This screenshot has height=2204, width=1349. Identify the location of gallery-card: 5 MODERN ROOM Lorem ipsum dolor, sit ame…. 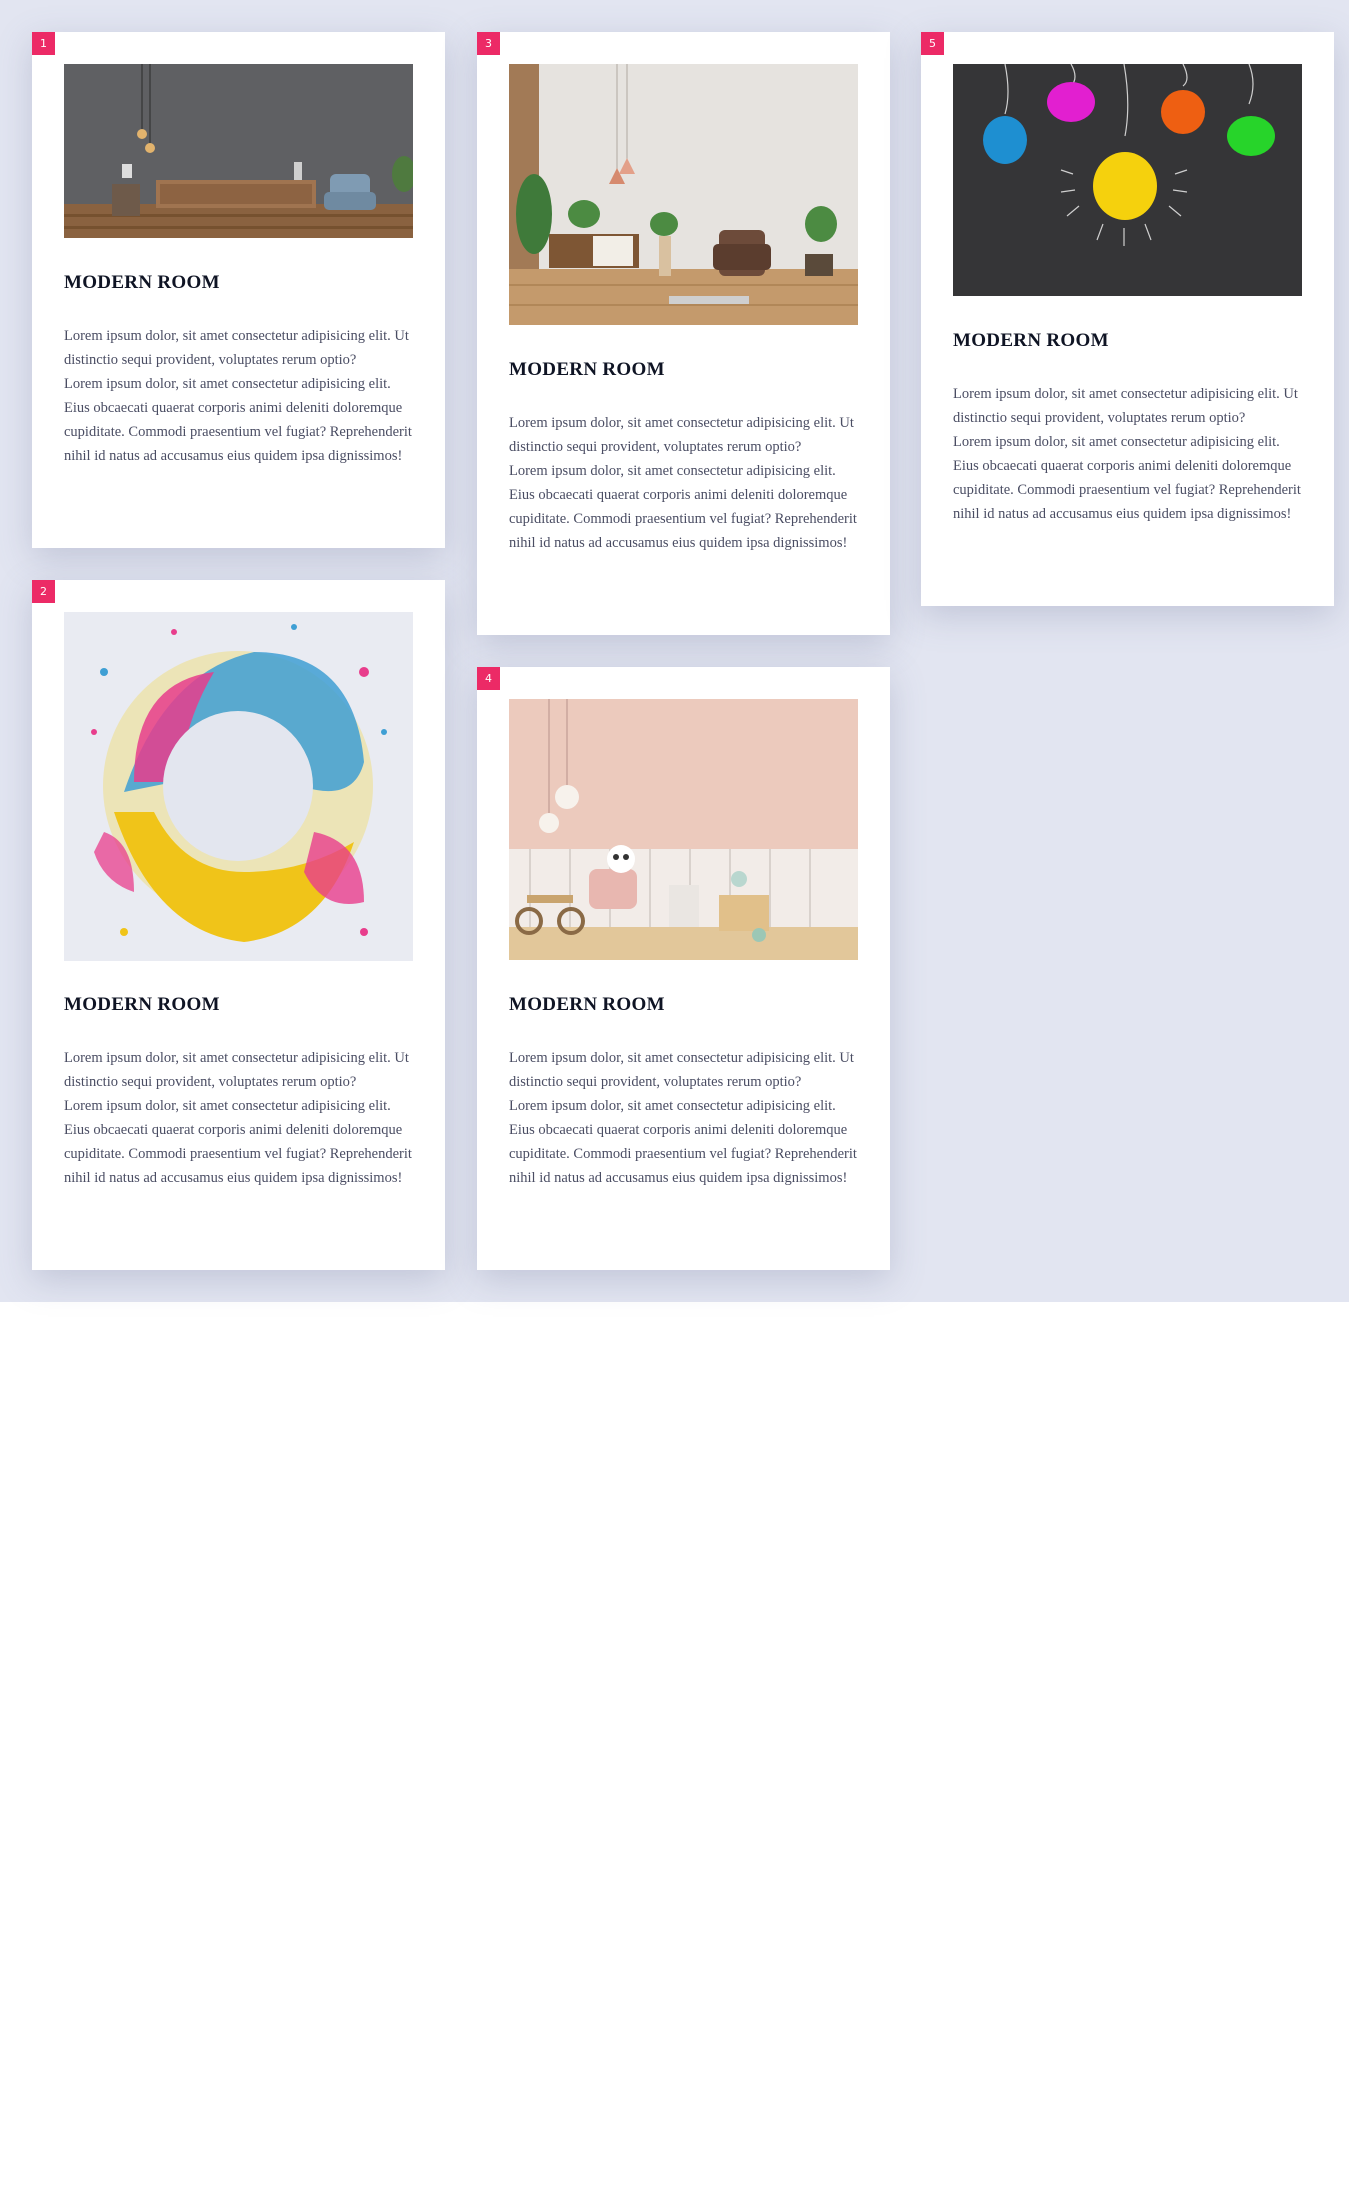
(1127, 319).